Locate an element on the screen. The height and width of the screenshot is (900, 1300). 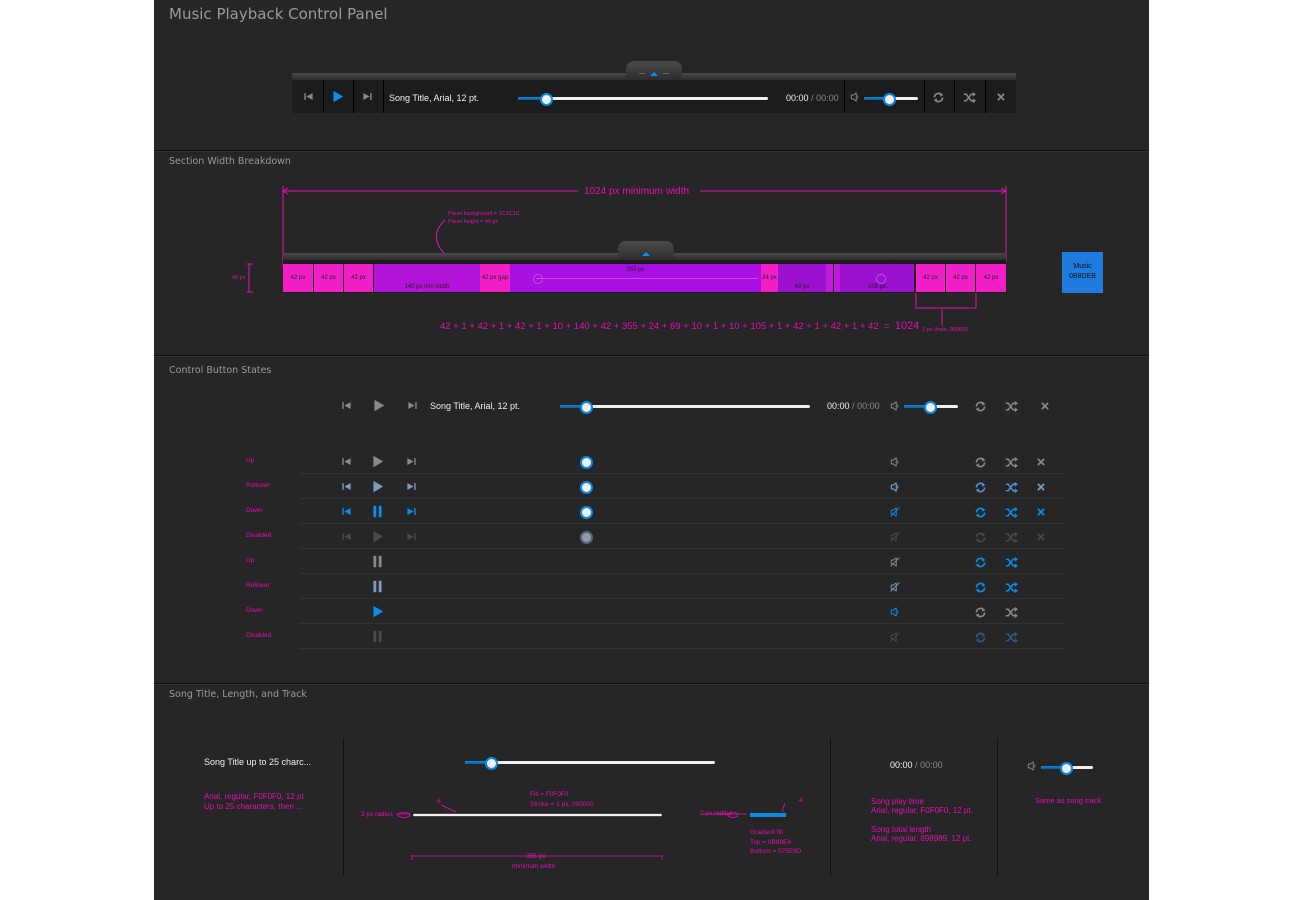
formula-total: 1024 is located at coordinates (907, 326).